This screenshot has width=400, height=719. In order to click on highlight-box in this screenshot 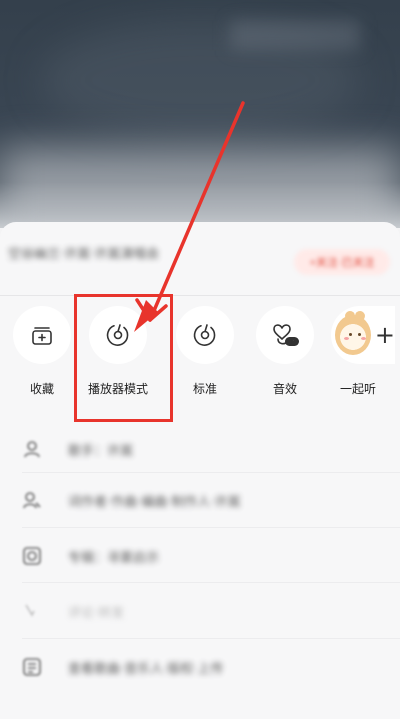, I will do `click(123, 358)`.